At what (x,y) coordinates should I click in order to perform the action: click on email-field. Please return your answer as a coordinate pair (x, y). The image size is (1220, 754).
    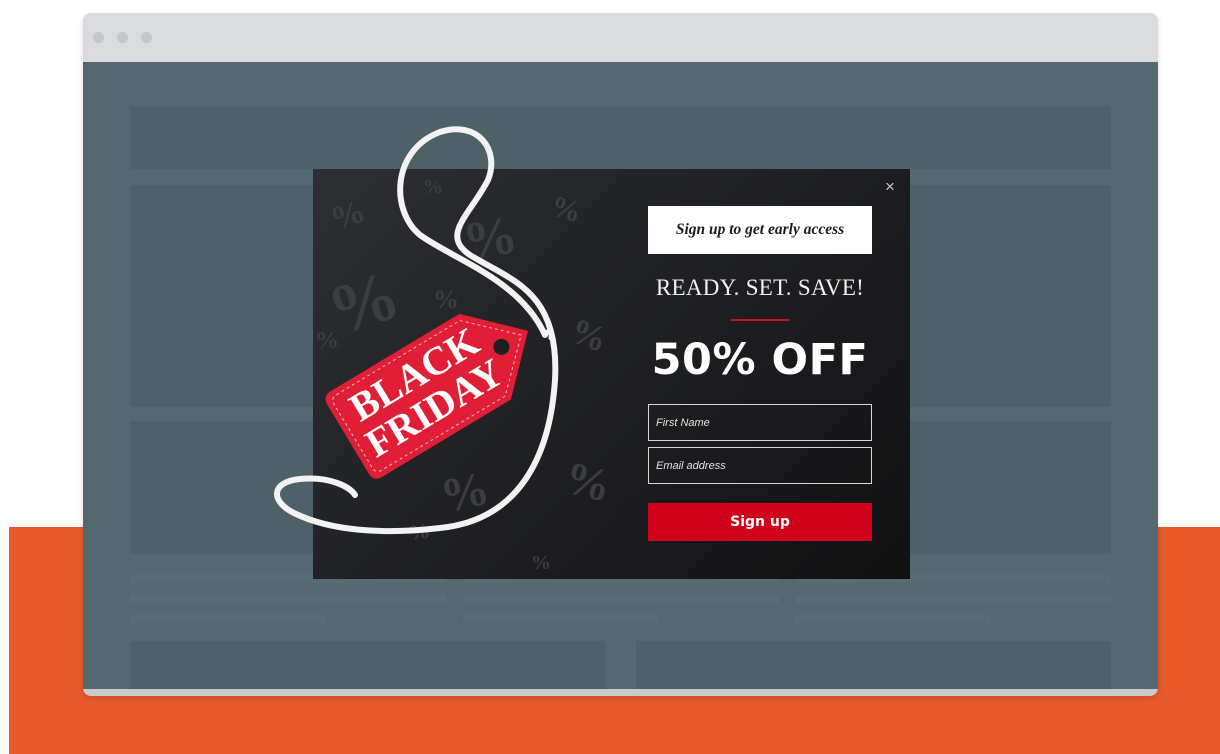
    Looking at the image, I should click on (760, 465).